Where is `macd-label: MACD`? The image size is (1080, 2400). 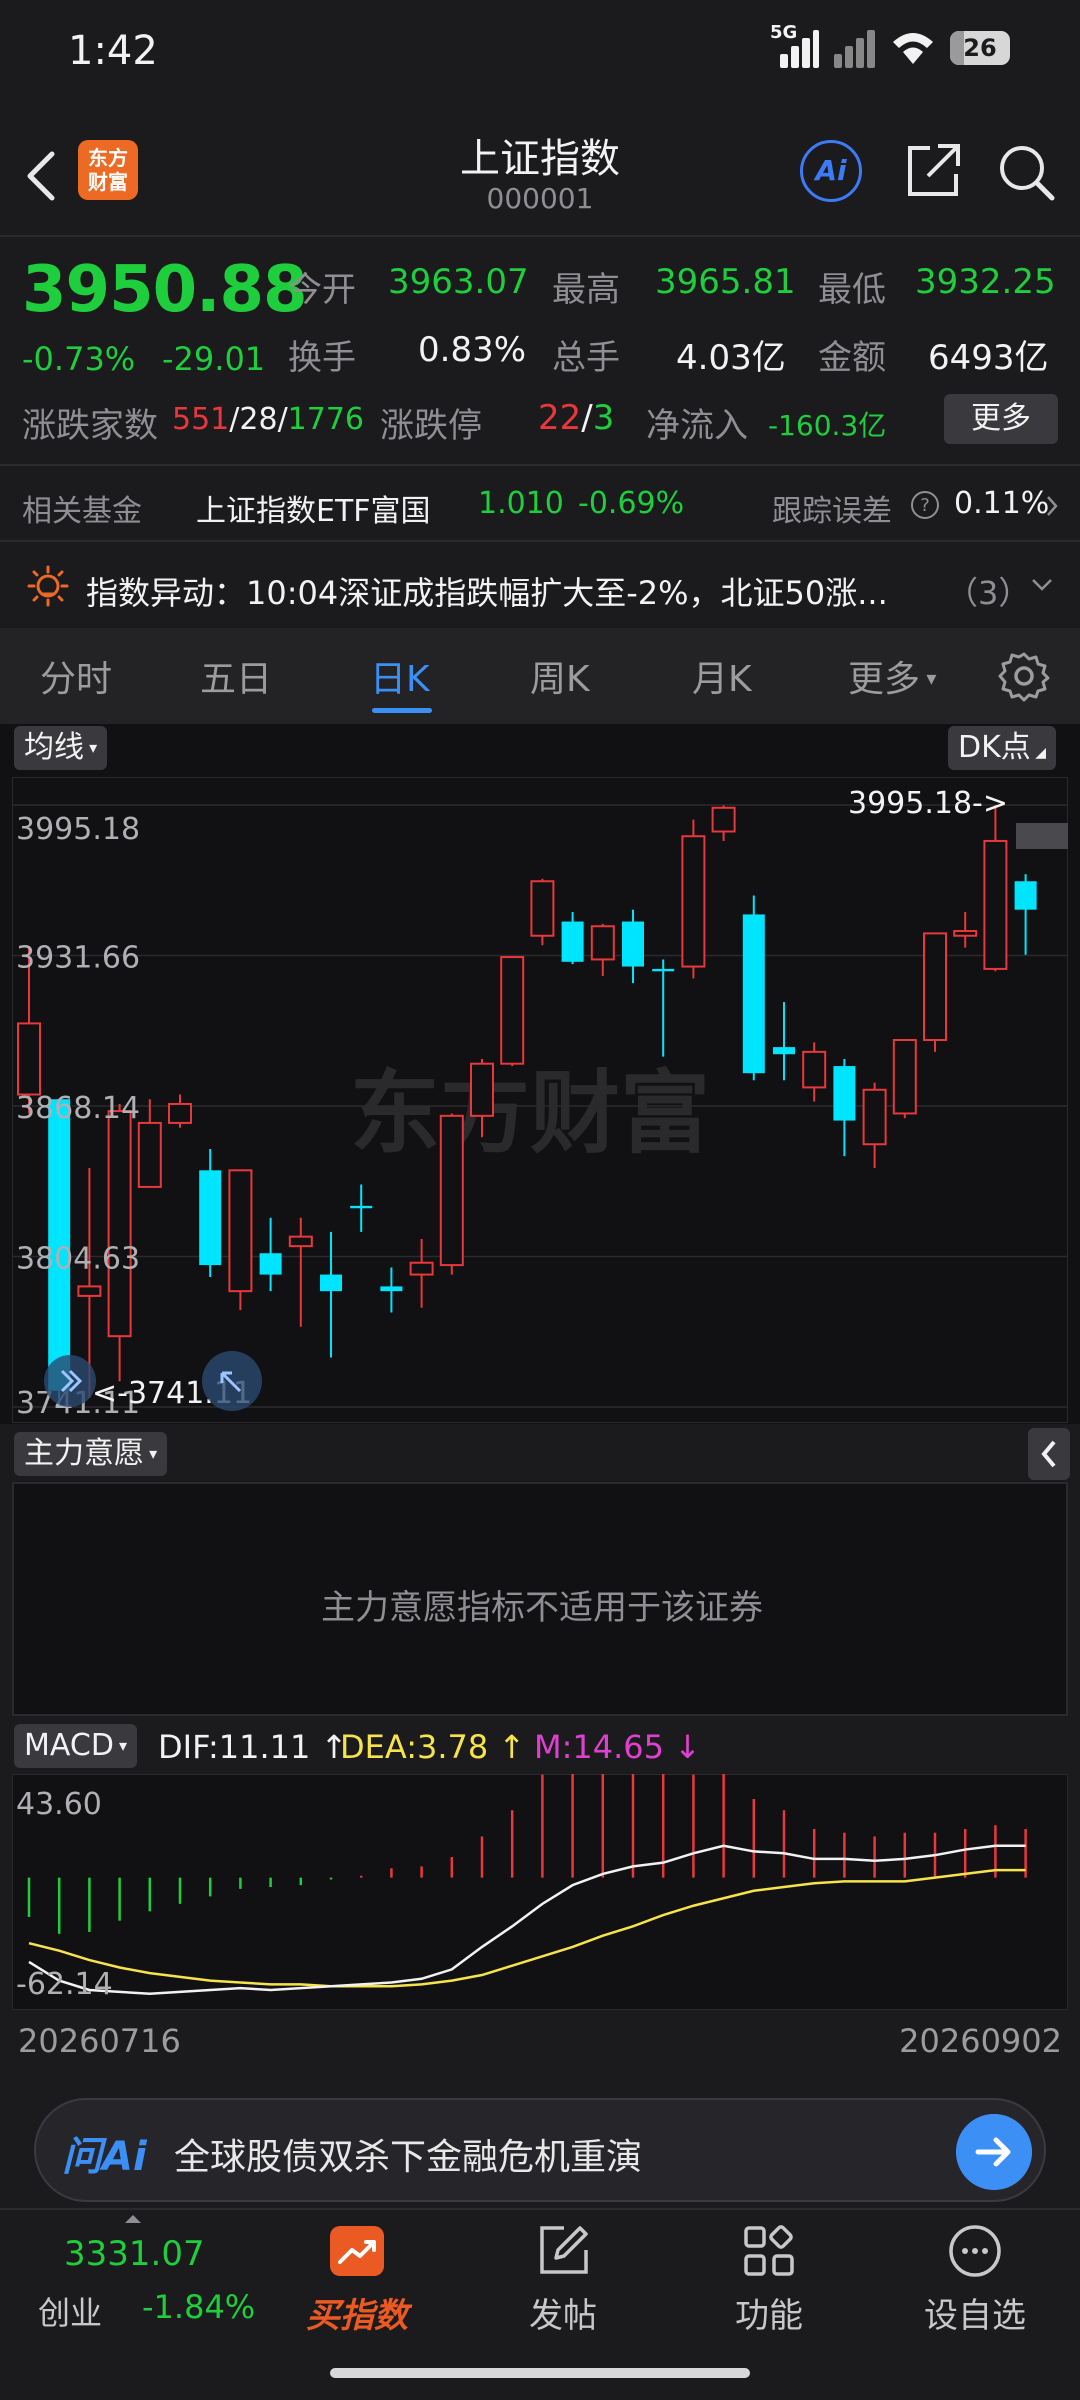 macd-label: MACD is located at coordinates (69, 1745).